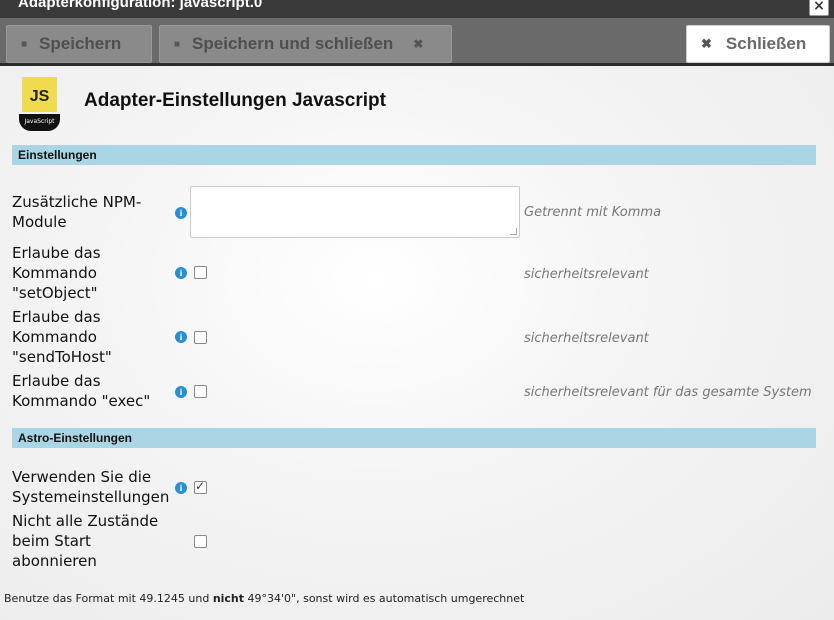 This screenshot has width=834, height=620. Describe the element at coordinates (62, 357) in the screenshot. I see `send-to-host-label-line: "sendToHost"` at that location.